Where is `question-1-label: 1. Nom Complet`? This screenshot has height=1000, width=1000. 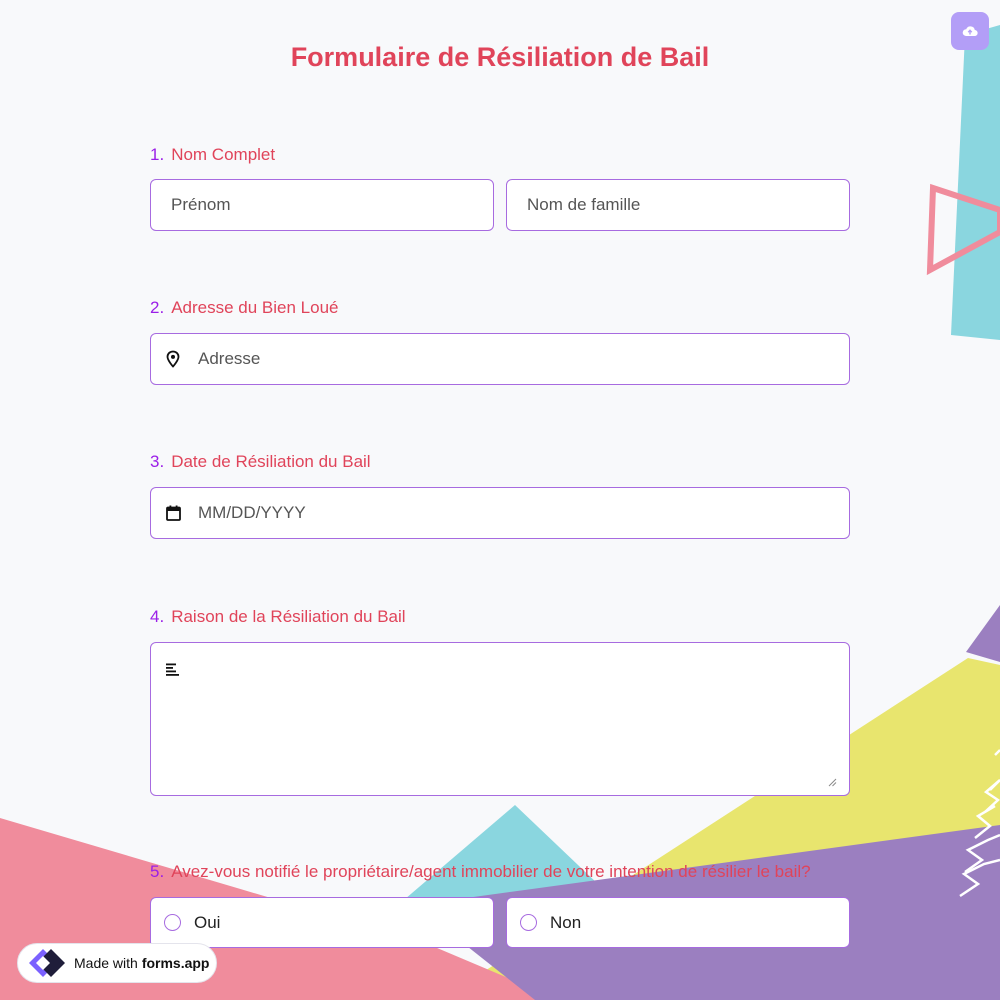 question-1-label: 1. Nom Complet is located at coordinates (212, 155).